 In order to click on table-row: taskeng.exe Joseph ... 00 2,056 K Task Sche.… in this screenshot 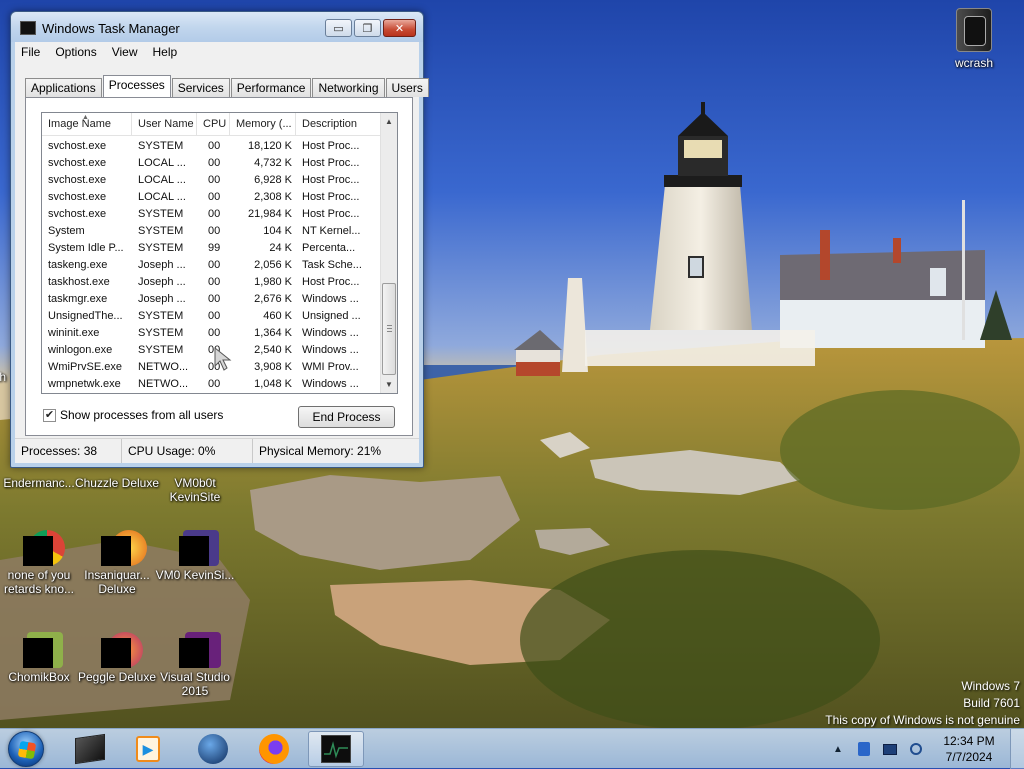, I will do `click(212, 265)`.